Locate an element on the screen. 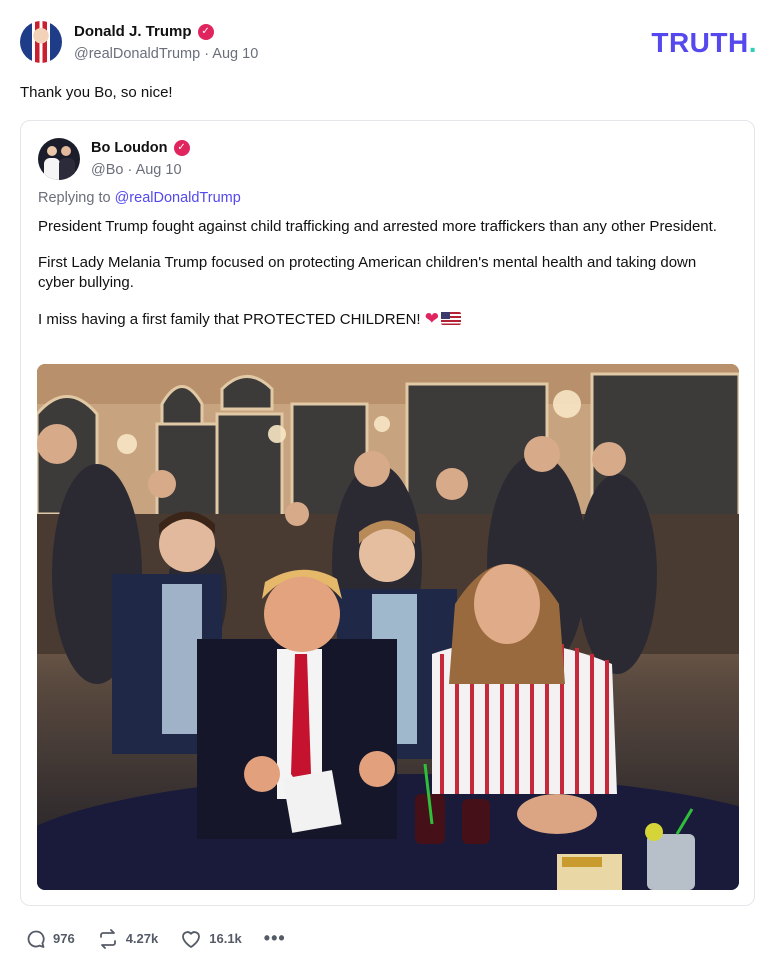 This screenshot has height=969, width=777. like-button: 16.1k is located at coordinates (211, 939).